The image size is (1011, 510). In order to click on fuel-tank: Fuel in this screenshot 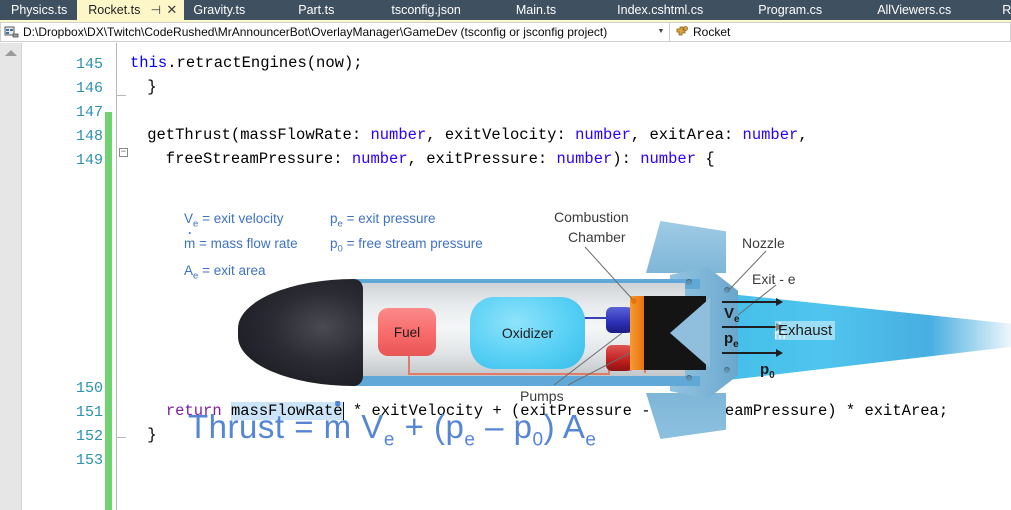, I will do `click(407, 332)`.